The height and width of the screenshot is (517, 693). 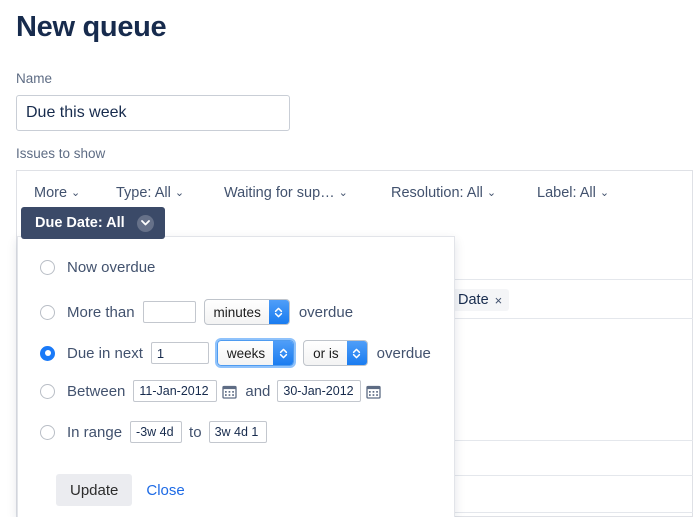 I want to click on between-to-input, so click(x=319, y=391).